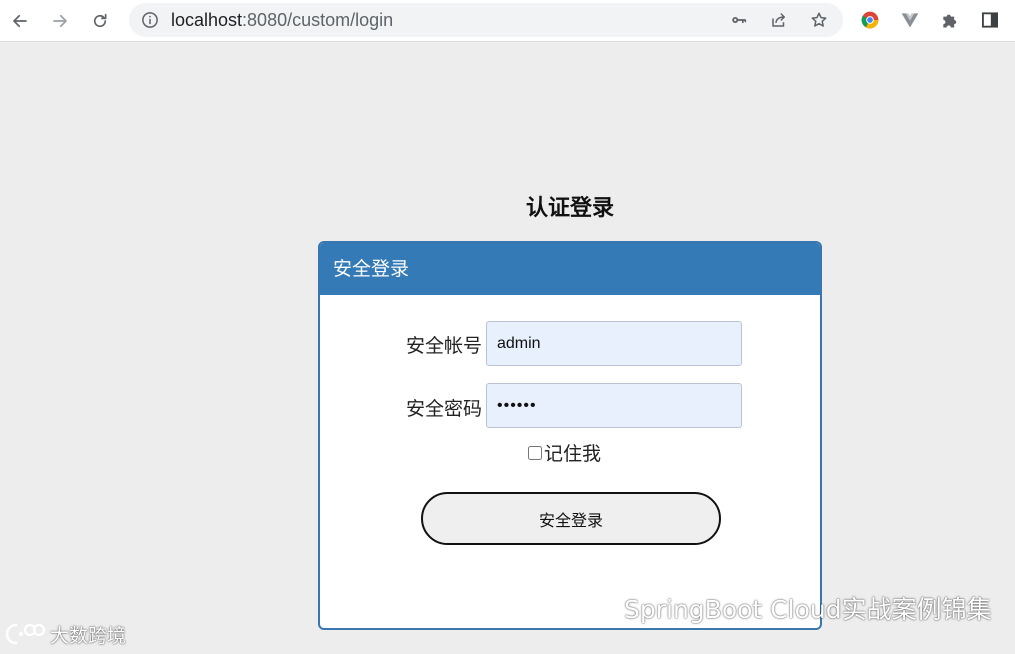 Image resolution: width=1015 pixels, height=654 pixels. What do you see at coordinates (318, 20) in the screenshot?
I see `url-path: :8080/custom/login` at bounding box center [318, 20].